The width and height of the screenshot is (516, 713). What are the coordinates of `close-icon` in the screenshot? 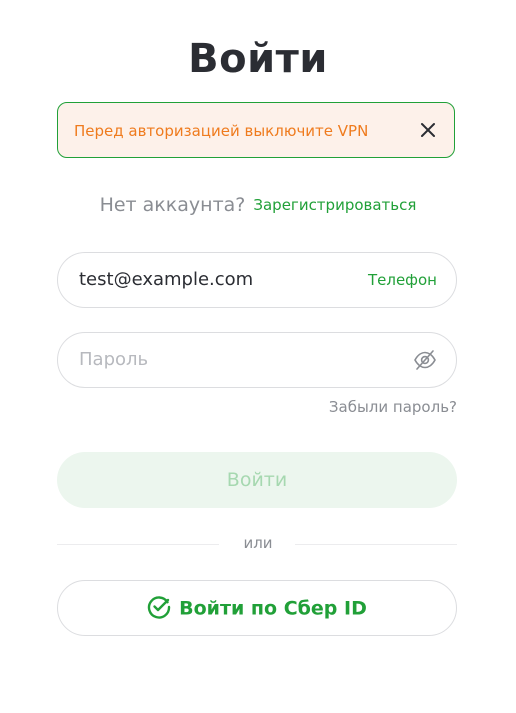 It's located at (428, 130).